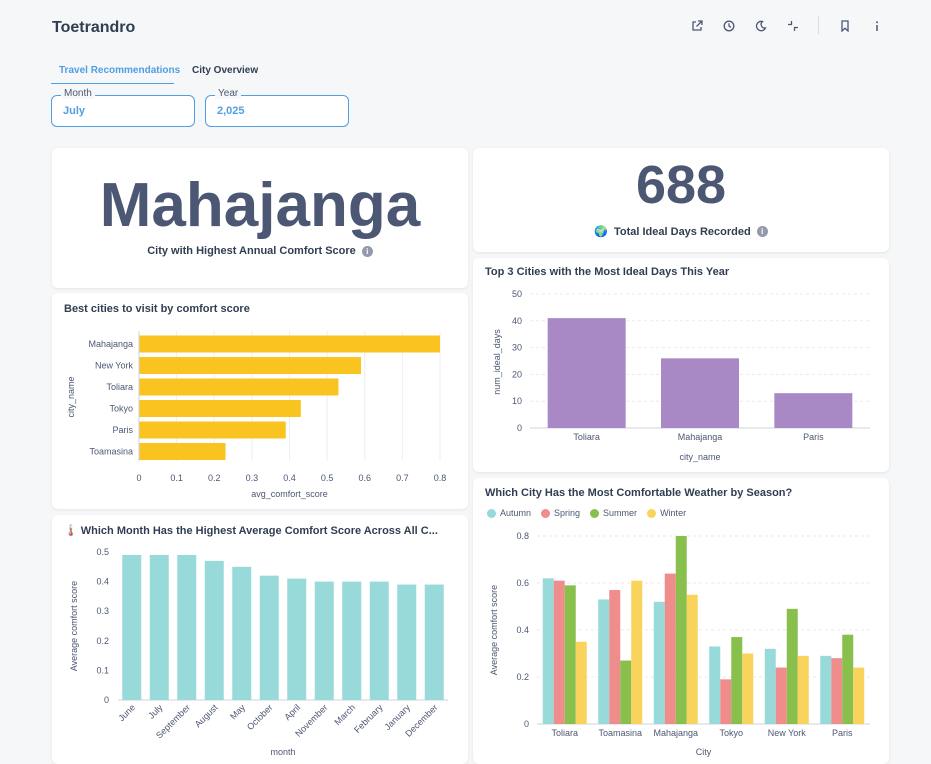  I want to click on top-city-value: Mahajanga, so click(260, 205).